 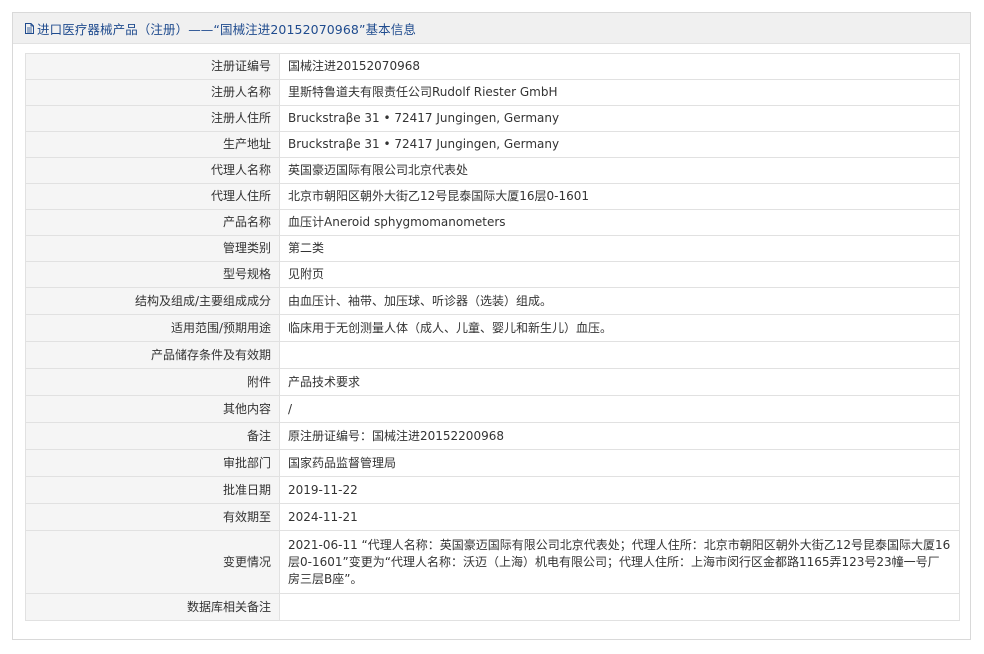 I want to click on table-row: 注册人名称 里斯特鲁道夫有限责任公司Rudolf Riester GmbH, so click(x=492, y=92).